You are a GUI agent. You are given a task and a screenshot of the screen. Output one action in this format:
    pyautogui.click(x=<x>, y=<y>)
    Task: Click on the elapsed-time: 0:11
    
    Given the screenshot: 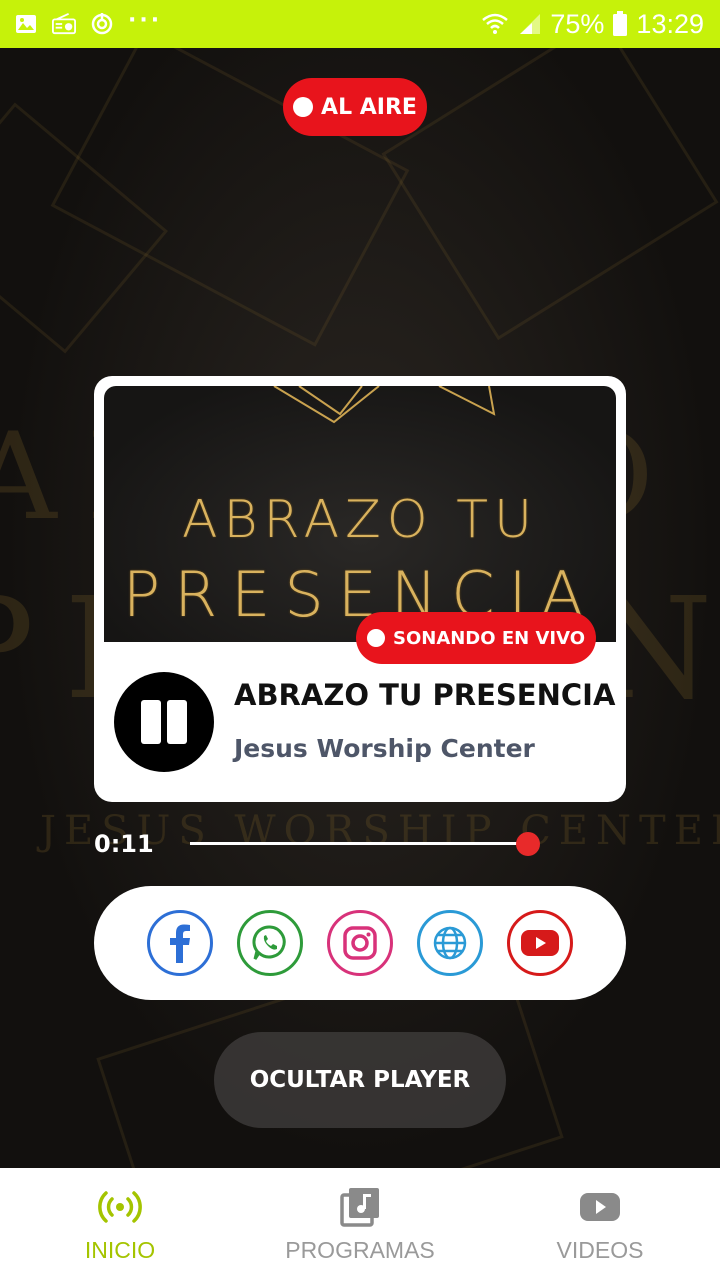 What is the action you would take?
    pyautogui.click(x=124, y=844)
    